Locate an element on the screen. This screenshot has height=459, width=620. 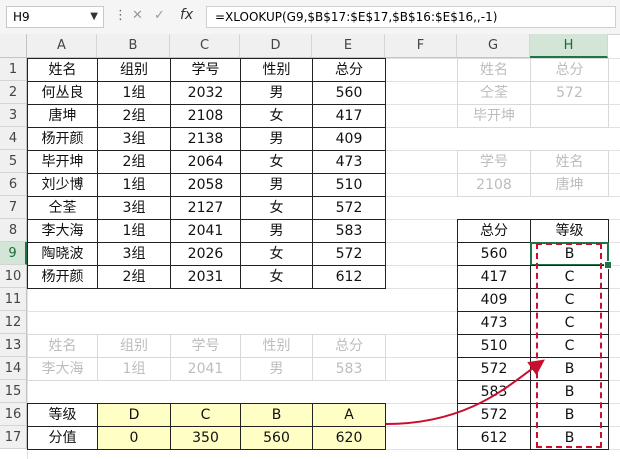
chevron-down-icon: ▼ is located at coordinates (94, 17).